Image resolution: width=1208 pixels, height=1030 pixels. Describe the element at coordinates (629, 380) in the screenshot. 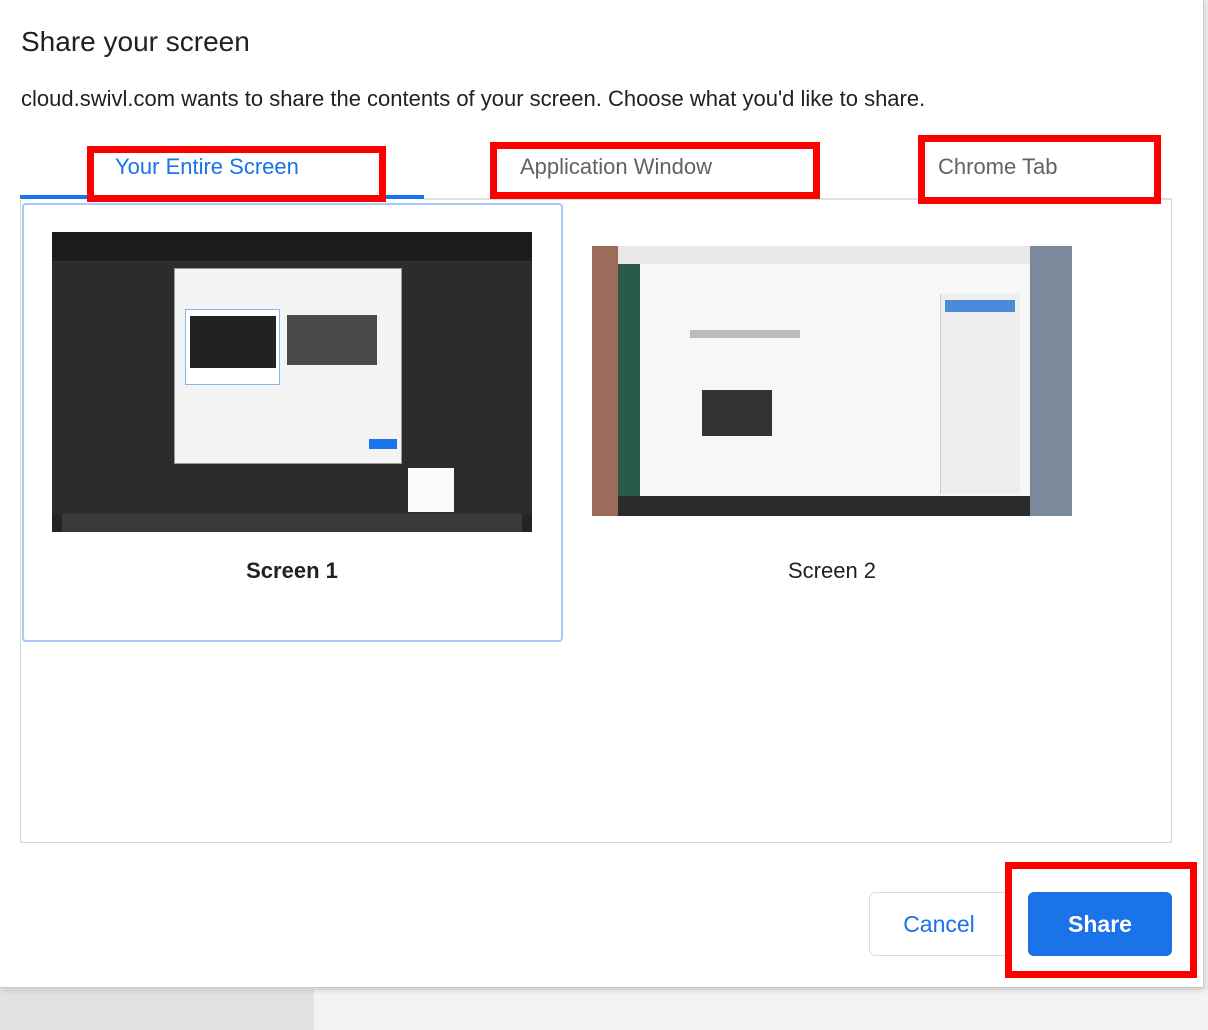

I see `thumb-app-sidebar` at that location.